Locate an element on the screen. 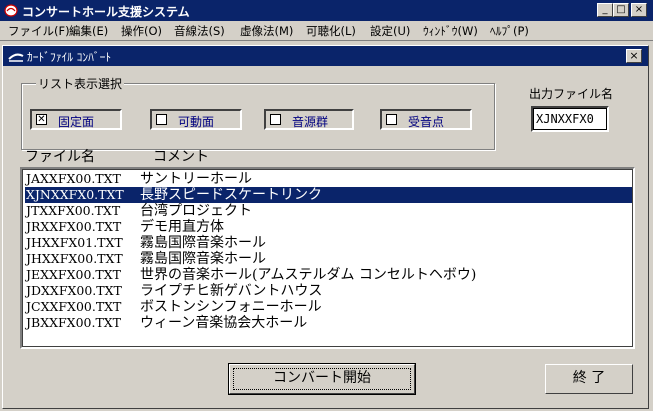  convert-start-button: コンバート開始 is located at coordinates (322, 379).